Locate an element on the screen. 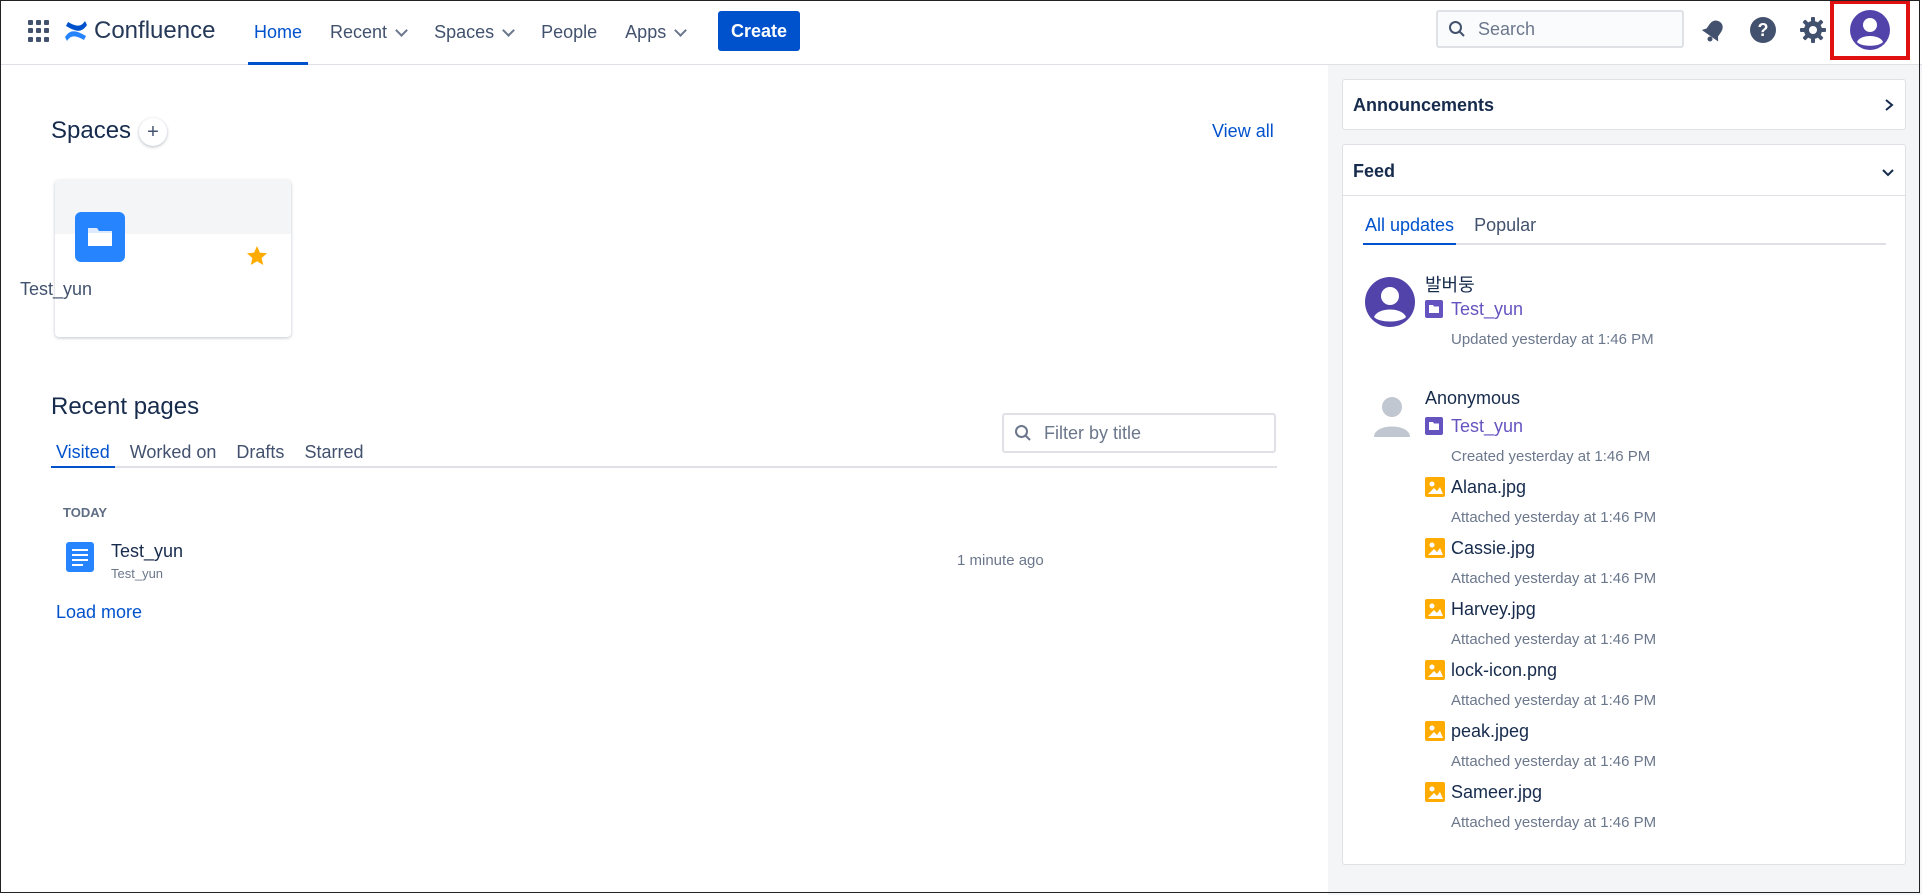 The width and height of the screenshot is (1922, 895). add-space-button: + is located at coordinates (153, 132).